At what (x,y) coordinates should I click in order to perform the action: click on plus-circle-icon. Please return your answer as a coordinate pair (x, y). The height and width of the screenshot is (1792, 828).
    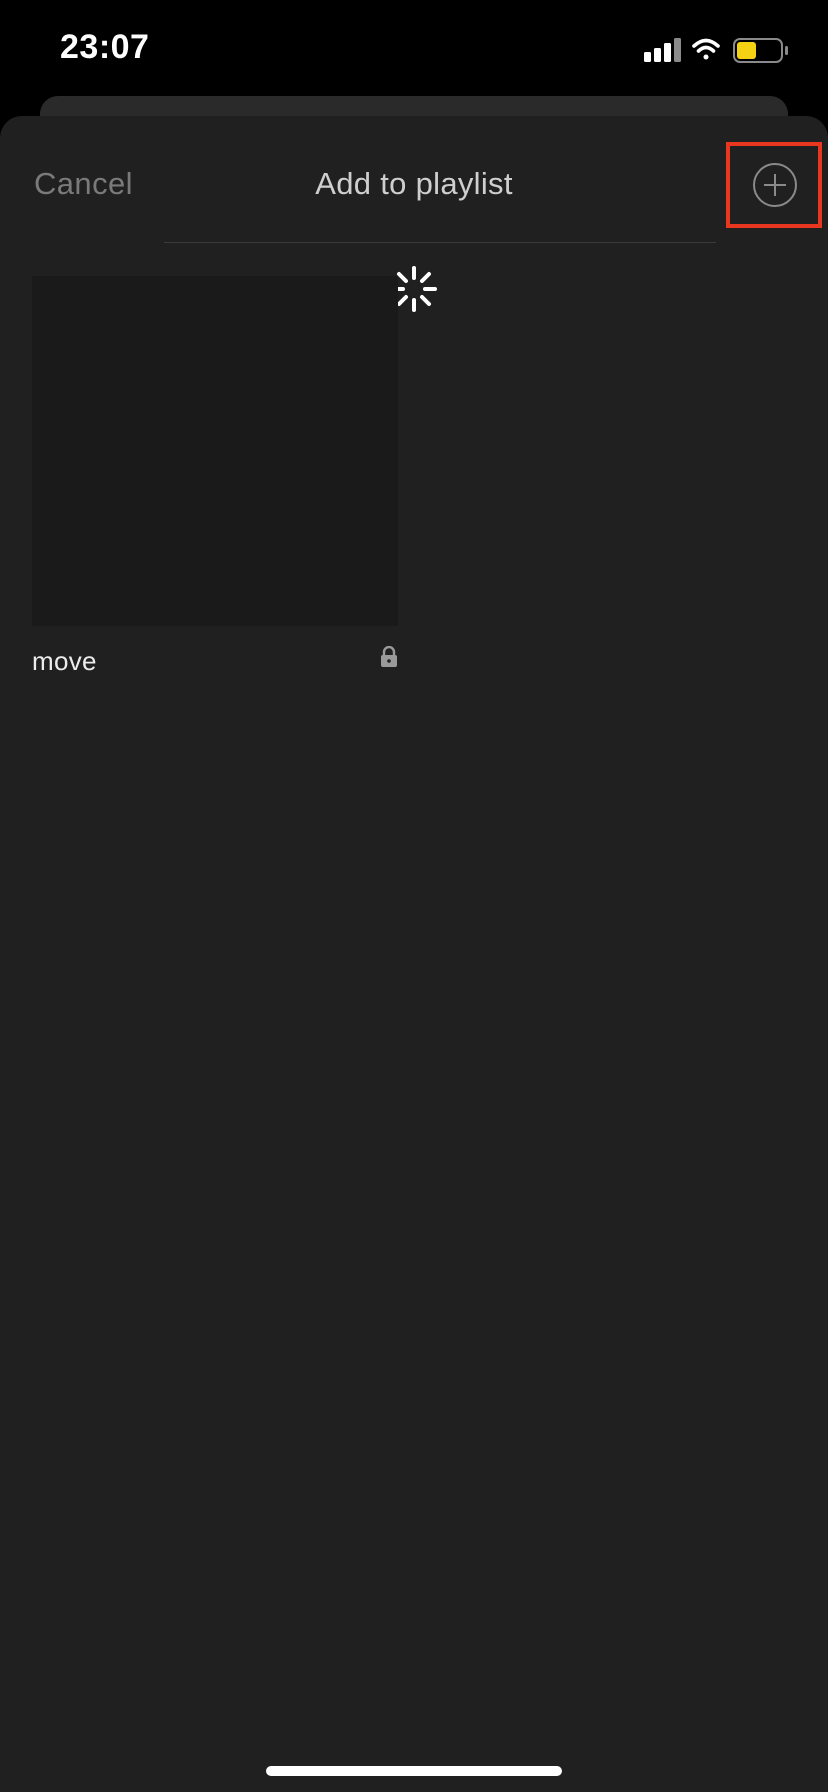
    Looking at the image, I should click on (775, 185).